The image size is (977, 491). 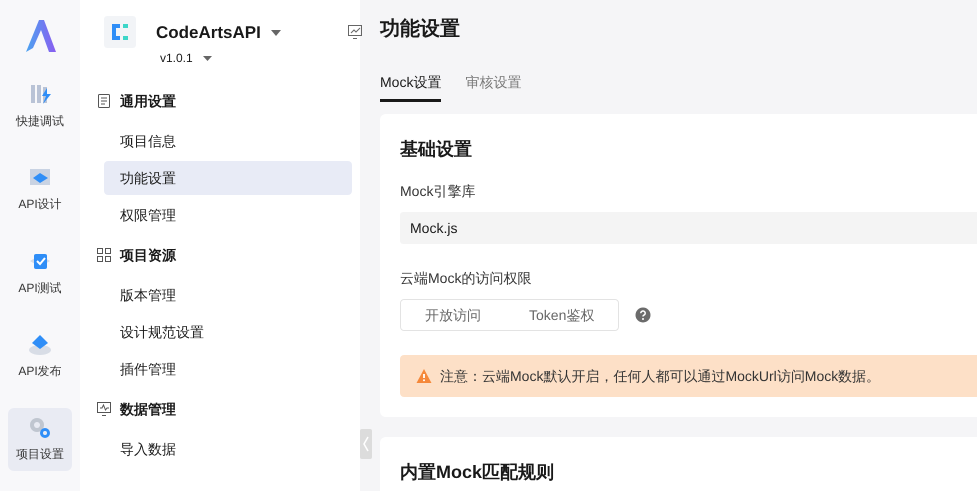 What do you see at coordinates (228, 332) in the screenshot?
I see `sidebar-item: 设计规范设置` at bounding box center [228, 332].